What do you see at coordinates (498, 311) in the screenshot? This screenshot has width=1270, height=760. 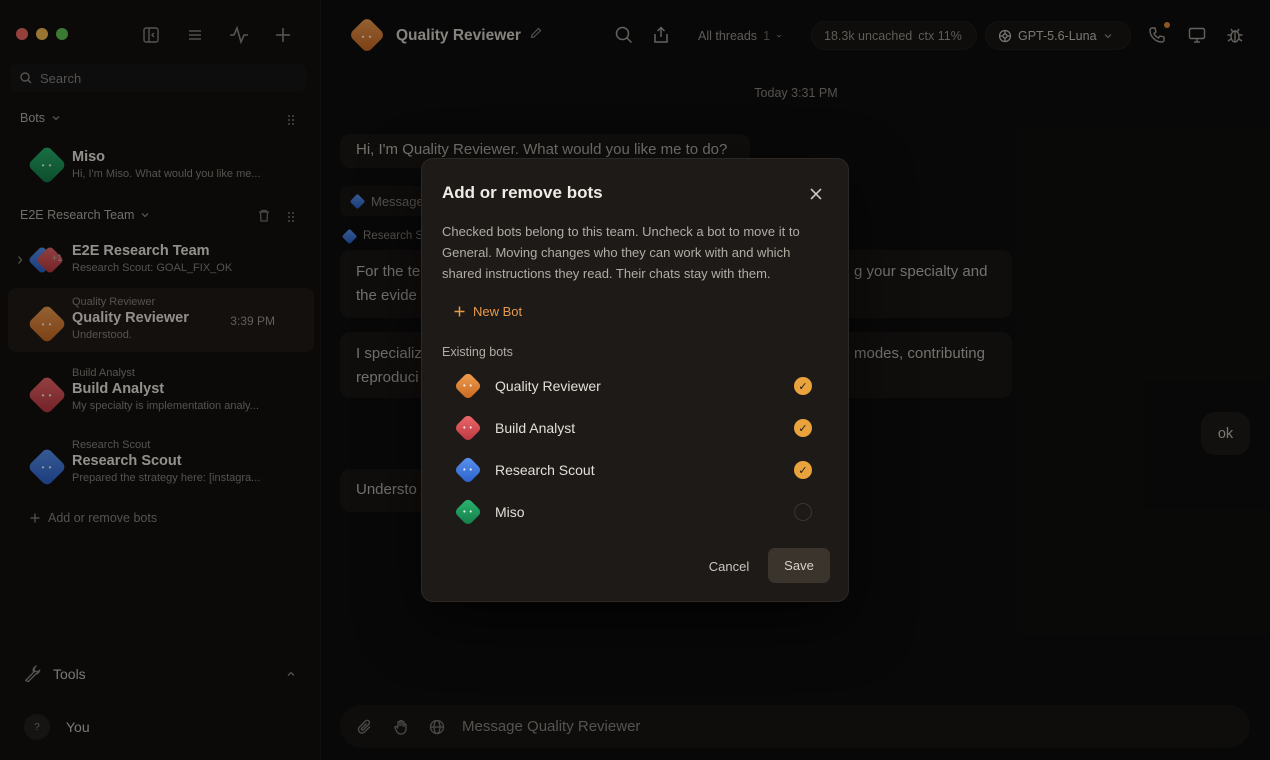 I see `new-bot-label: New Bot` at bounding box center [498, 311].